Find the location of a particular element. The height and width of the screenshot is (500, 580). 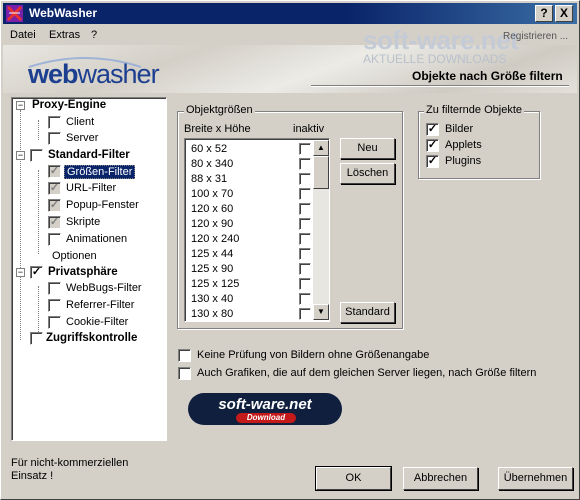

ok-button: OK is located at coordinates (353, 478).